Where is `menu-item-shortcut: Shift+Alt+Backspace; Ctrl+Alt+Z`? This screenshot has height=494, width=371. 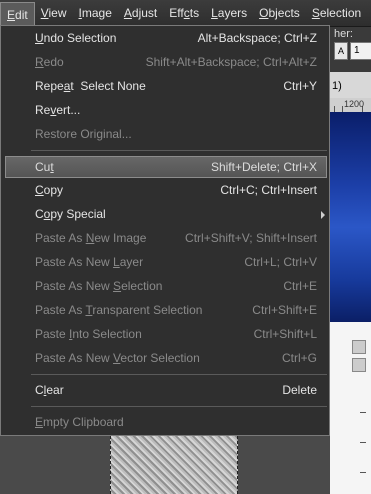
menu-item-shortcut: Shift+Alt+Backspace; Ctrl+Alt+Z is located at coordinates (231, 62).